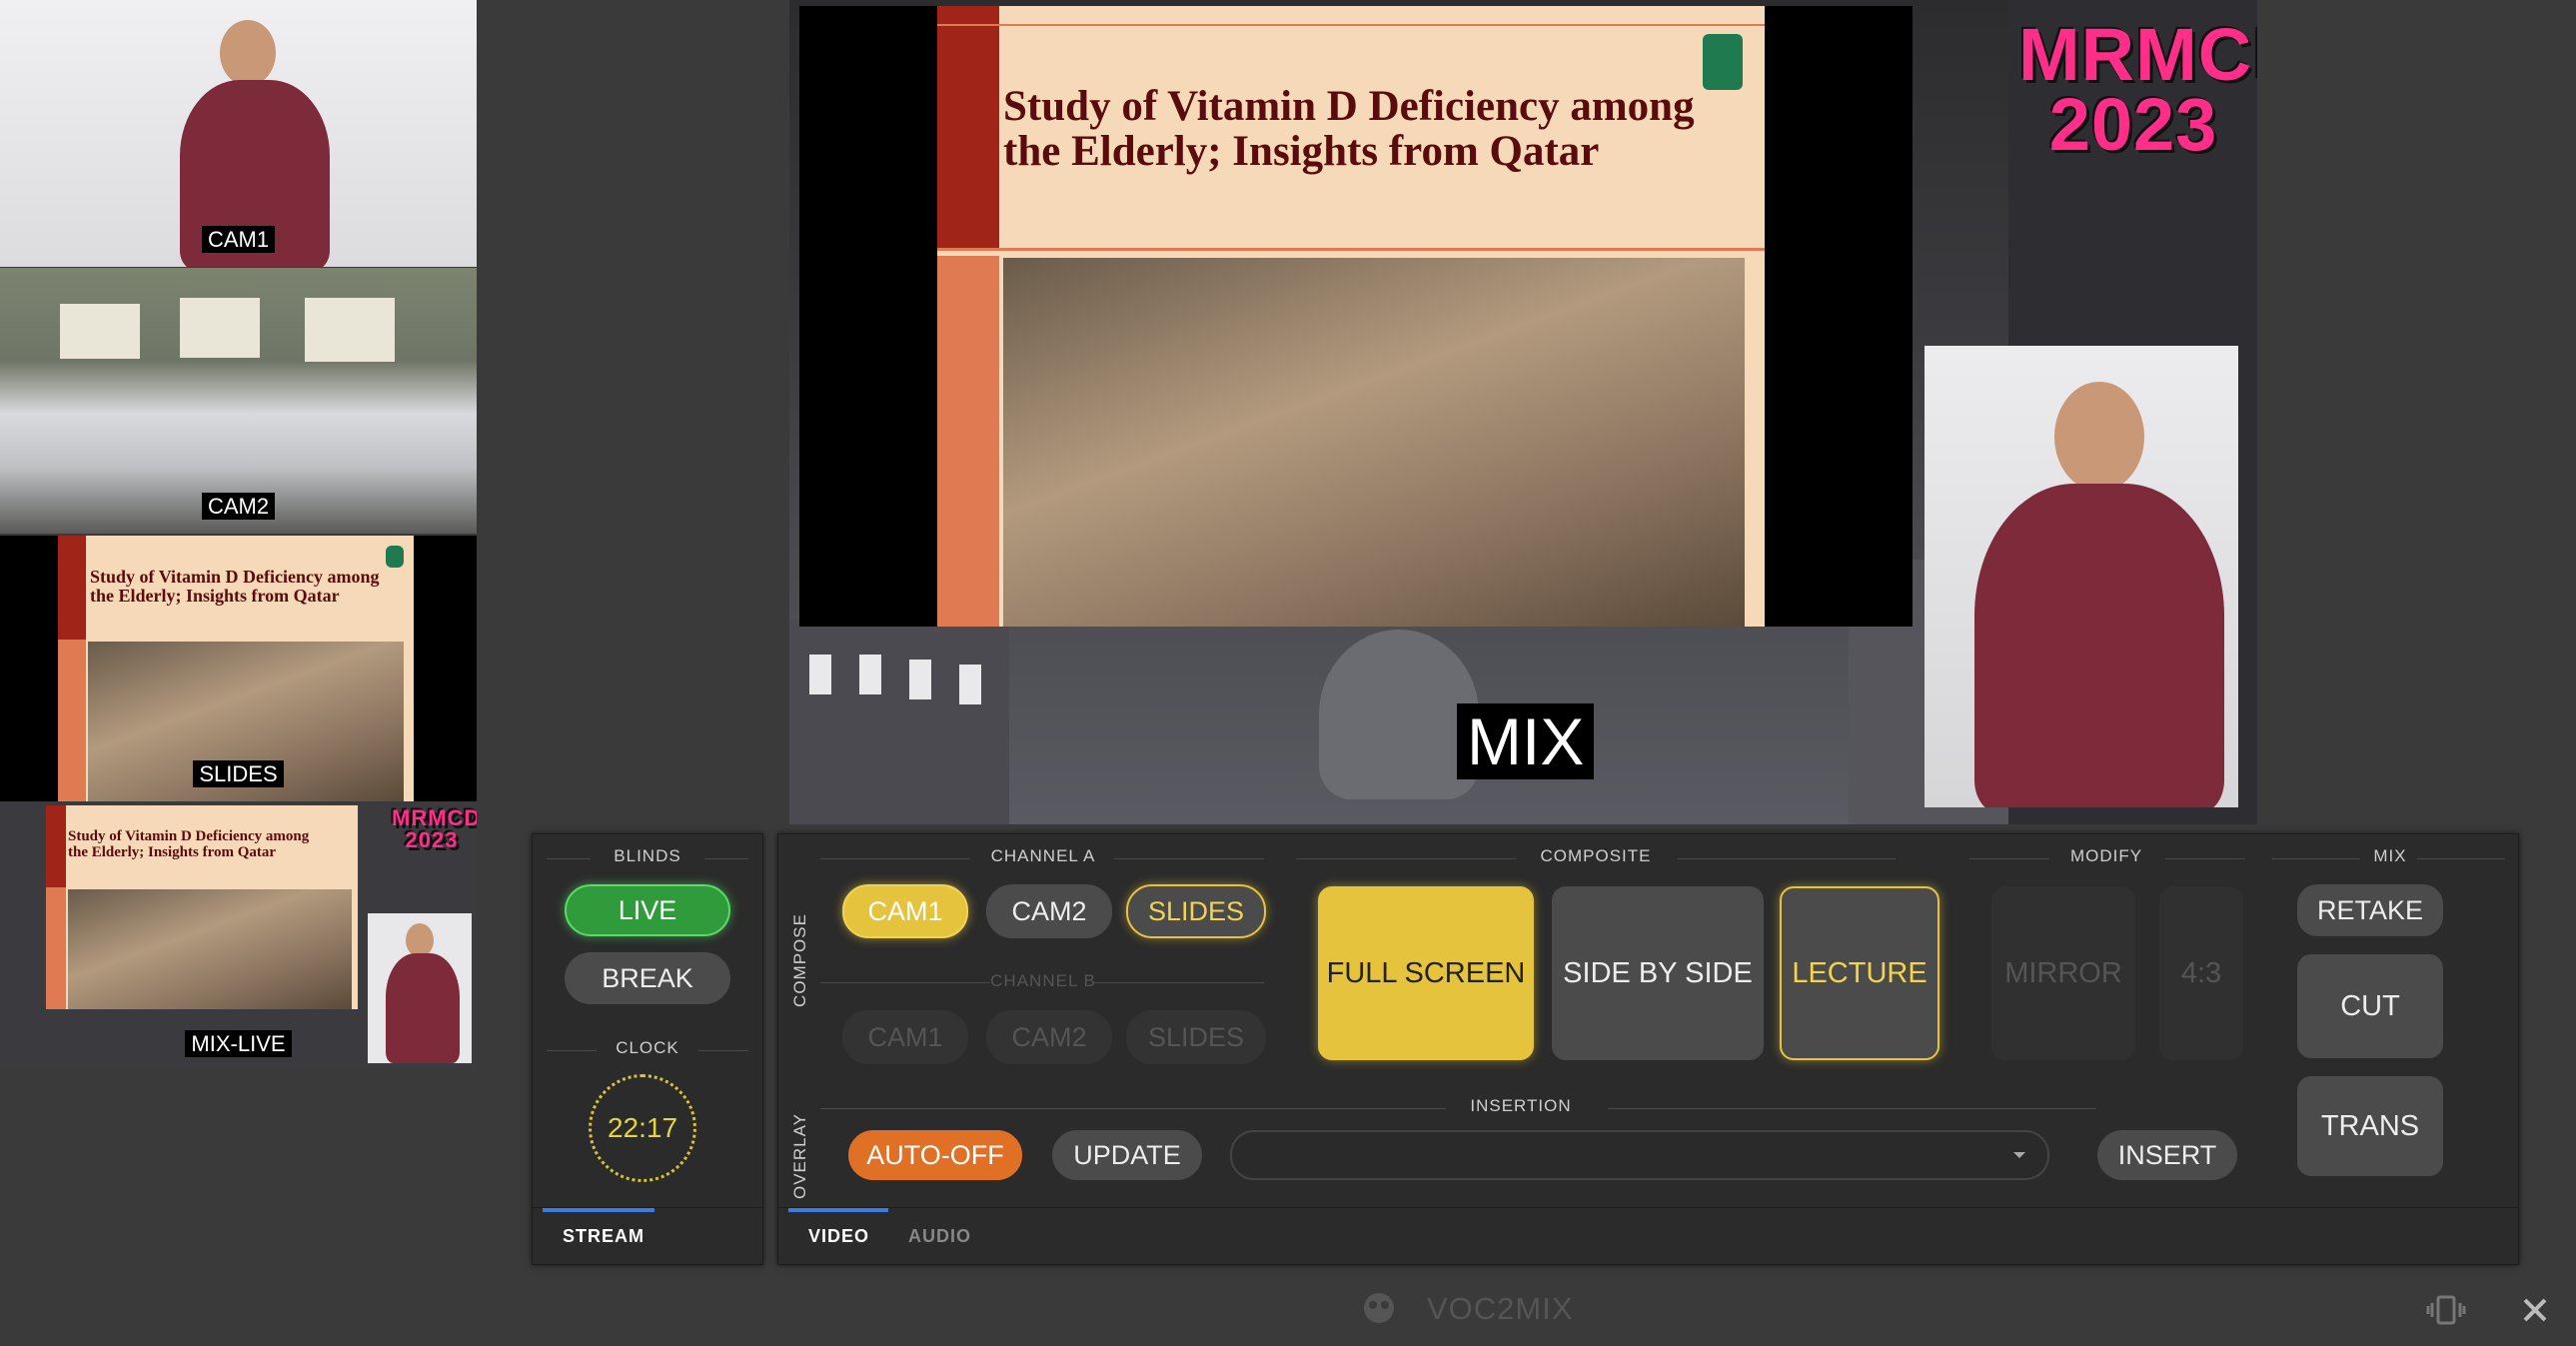  What do you see at coordinates (1526, 741) in the screenshot?
I see `mix-label: MIX` at bounding box center [1526, 741].